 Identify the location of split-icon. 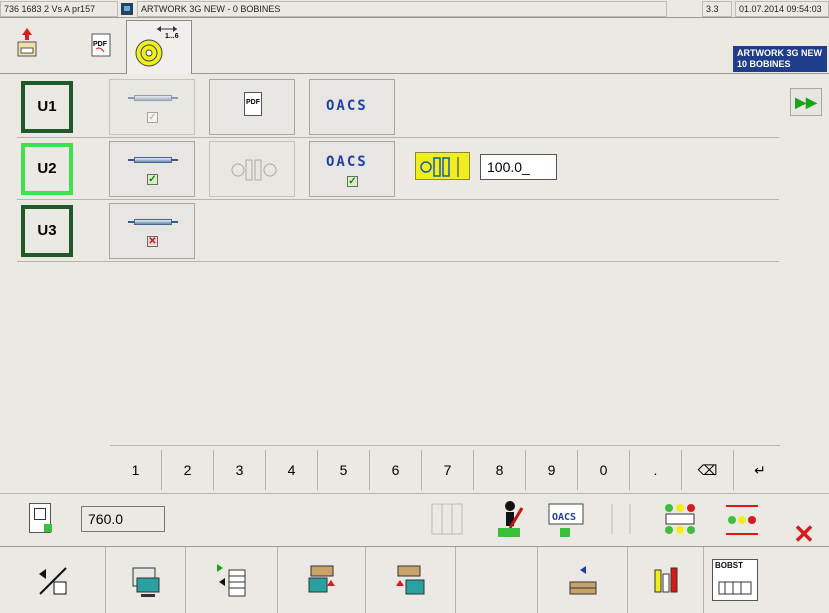
(621, 519).